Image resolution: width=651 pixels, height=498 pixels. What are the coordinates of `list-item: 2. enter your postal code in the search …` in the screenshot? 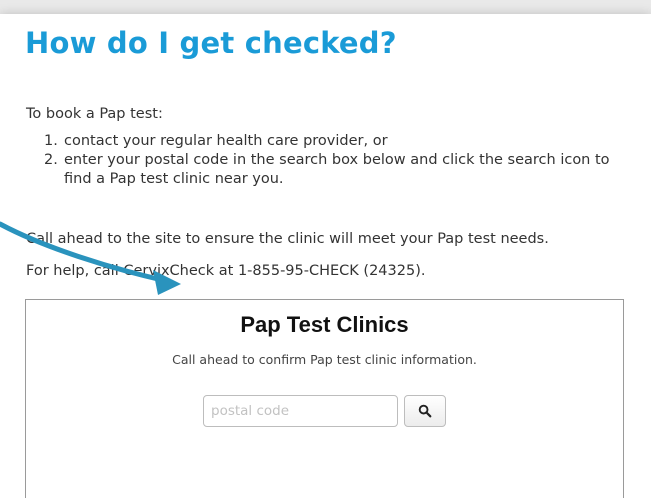 It's located at (339, 170).